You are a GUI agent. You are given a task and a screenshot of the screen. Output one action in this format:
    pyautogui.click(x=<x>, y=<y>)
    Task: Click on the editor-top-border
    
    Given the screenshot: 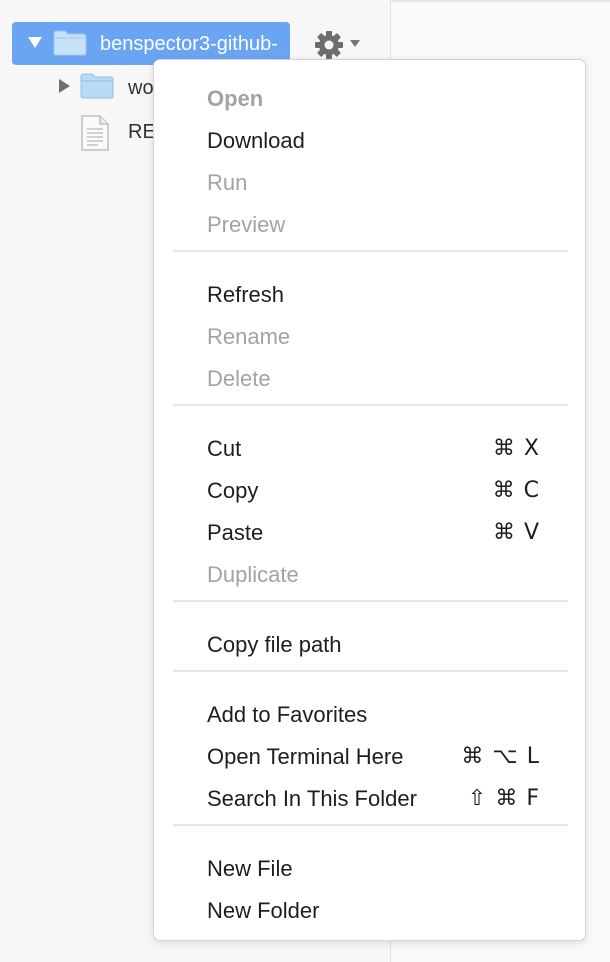 What is the action you would take?
    pyautogui.click(x=500, y=1)
    